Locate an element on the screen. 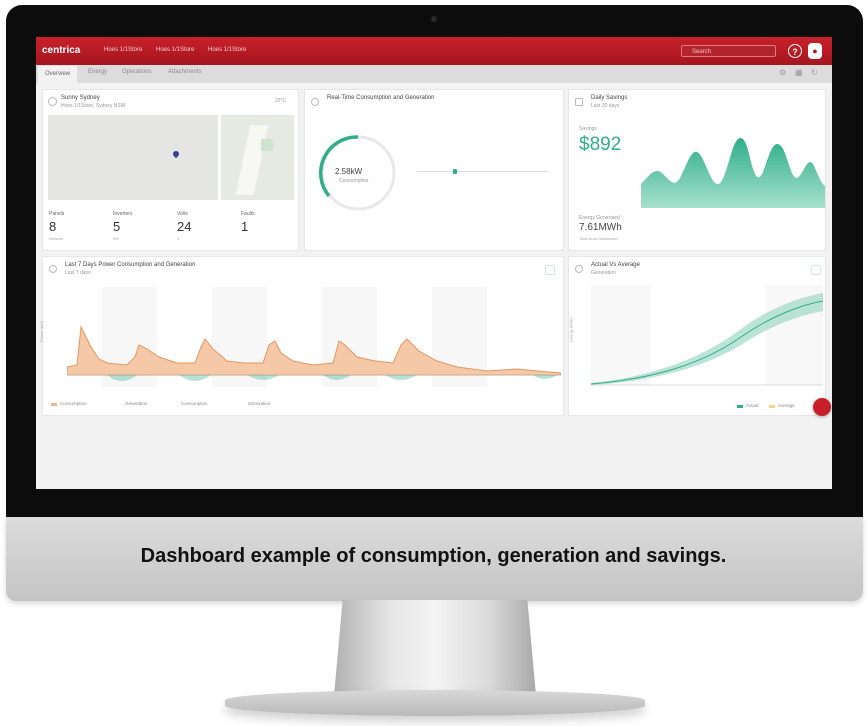 Image resolution: width=867 pixels, height=726 pixels. stat-value: 5 is located at coordinates (117, 226).